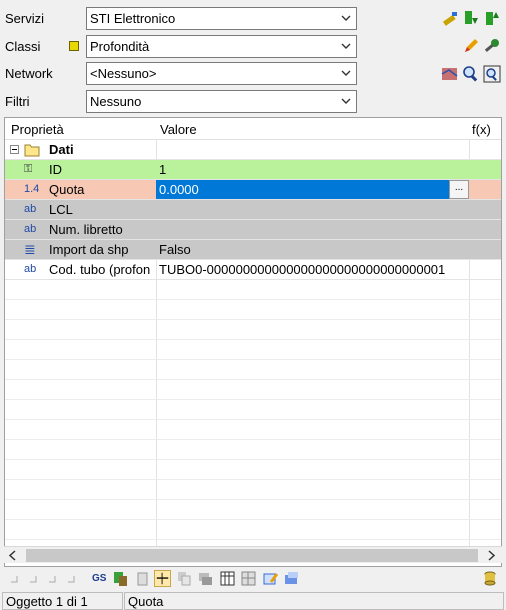 The image size is (506, 610). I want to click on copy-green-icon, so click(120, 578).